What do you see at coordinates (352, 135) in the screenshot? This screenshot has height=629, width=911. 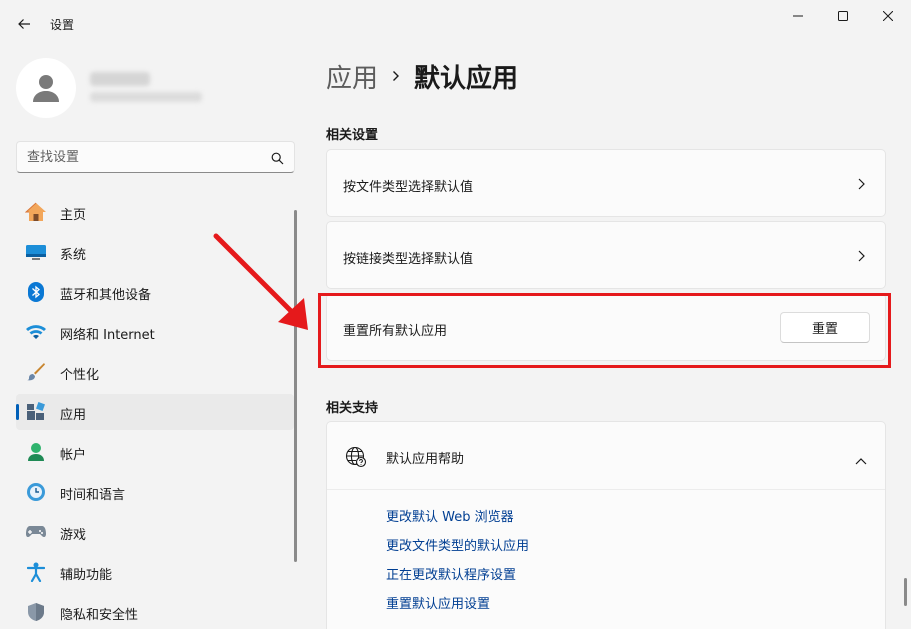 I see `section-title-related-settings: 相关设置` at bounding box center [352, 135].